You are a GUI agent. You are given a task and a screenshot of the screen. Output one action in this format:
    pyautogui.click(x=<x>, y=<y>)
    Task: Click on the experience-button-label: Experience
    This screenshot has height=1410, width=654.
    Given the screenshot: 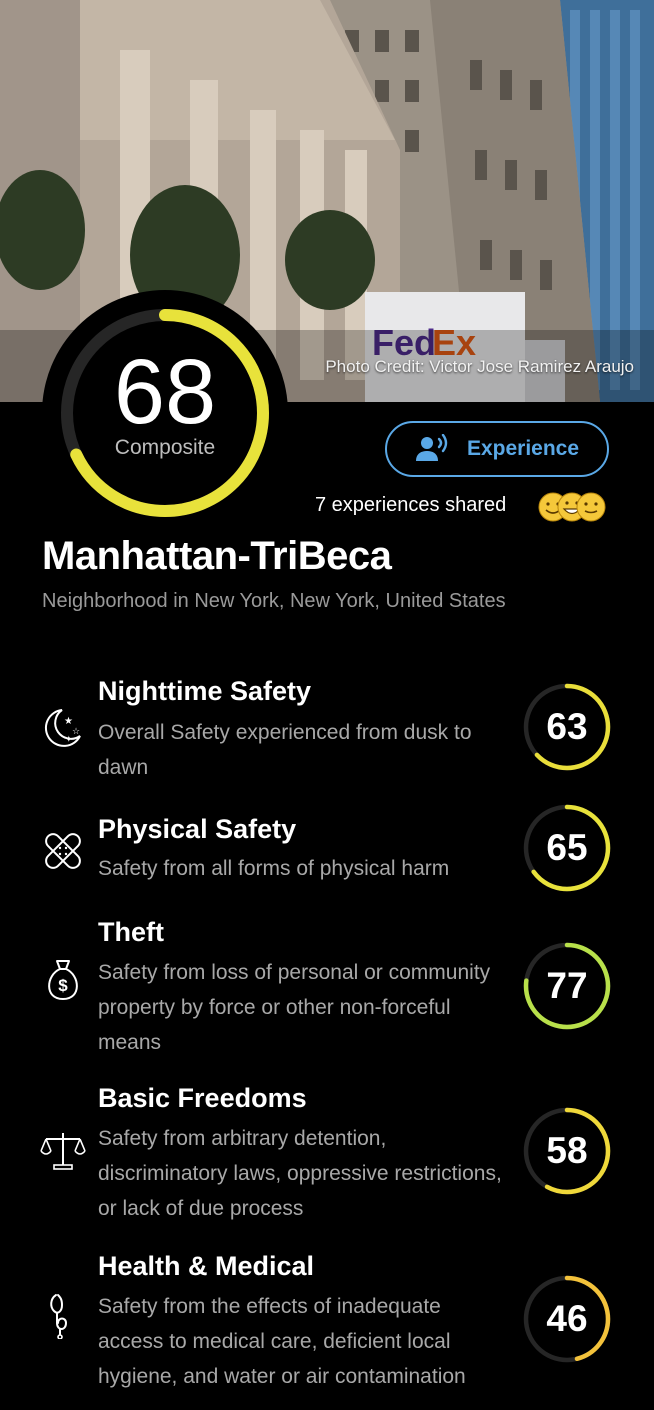 What is the action you would take?
    pyautogui.click(x=523, y=448)
    